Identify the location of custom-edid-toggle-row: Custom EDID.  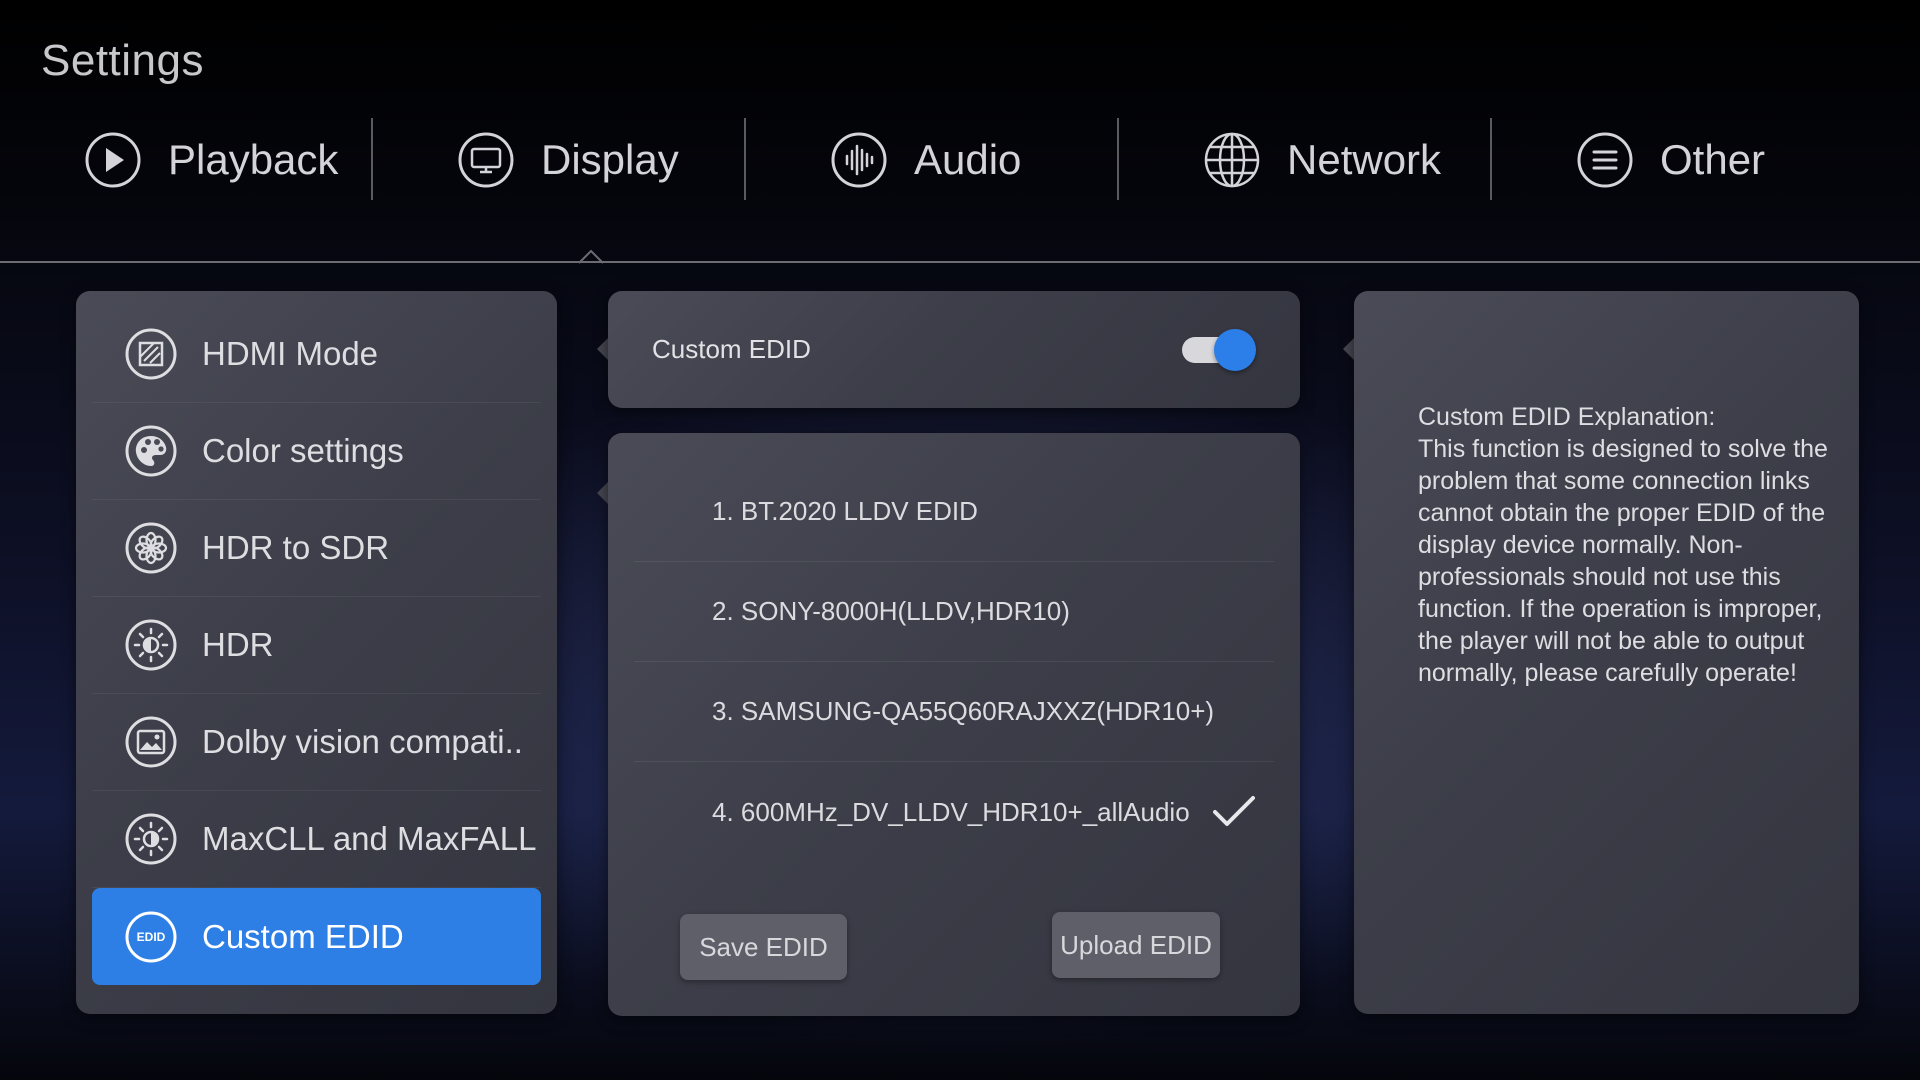
(954, 349).